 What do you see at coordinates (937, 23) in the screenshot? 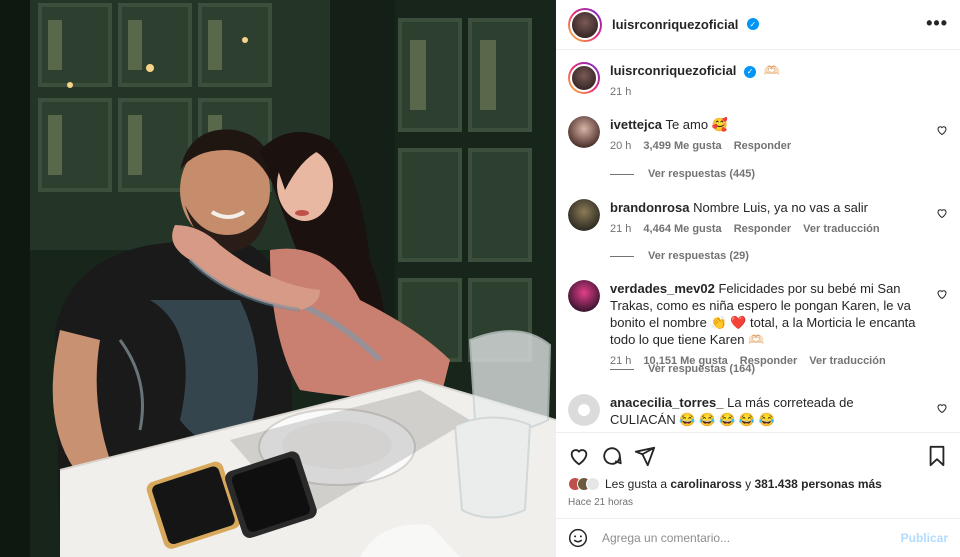
I see `more-horizontal-icon: •••` at bounding box center [937, 23].